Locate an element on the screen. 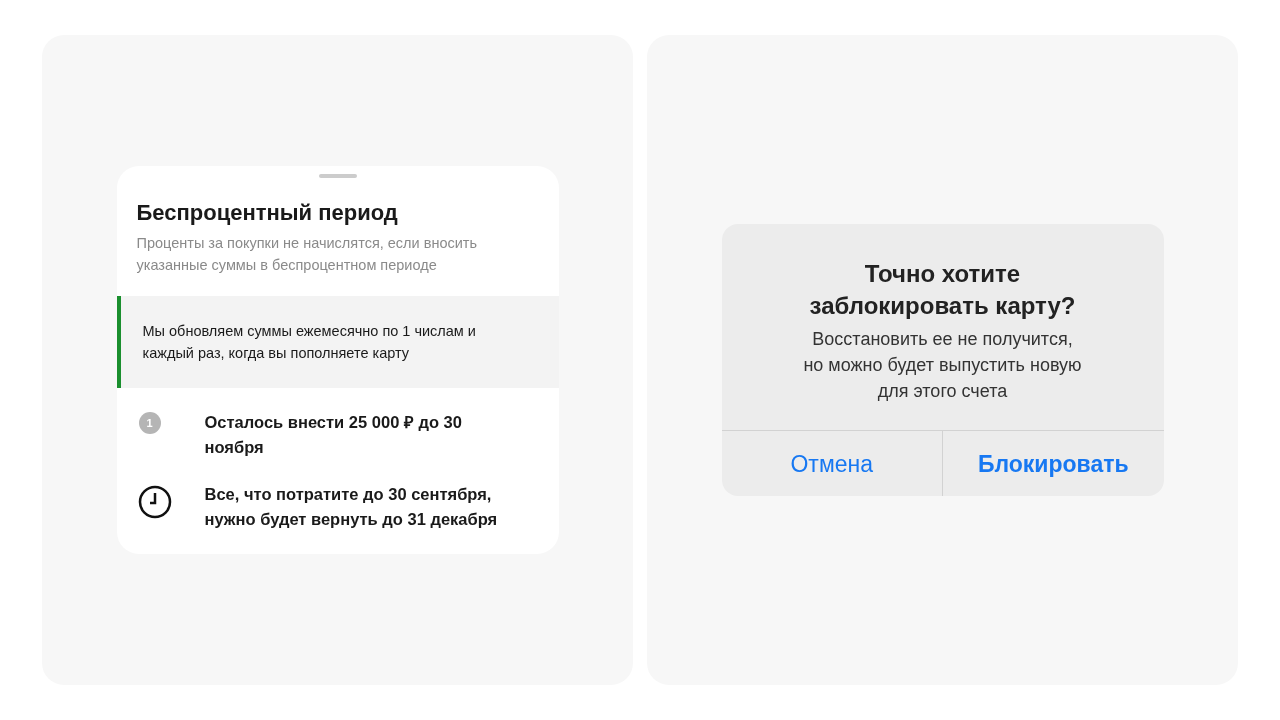 This screenshot has height=720, width=1280. dialog-title: Точно хотите заблокировать карту? is located at coordinates (942, 290).